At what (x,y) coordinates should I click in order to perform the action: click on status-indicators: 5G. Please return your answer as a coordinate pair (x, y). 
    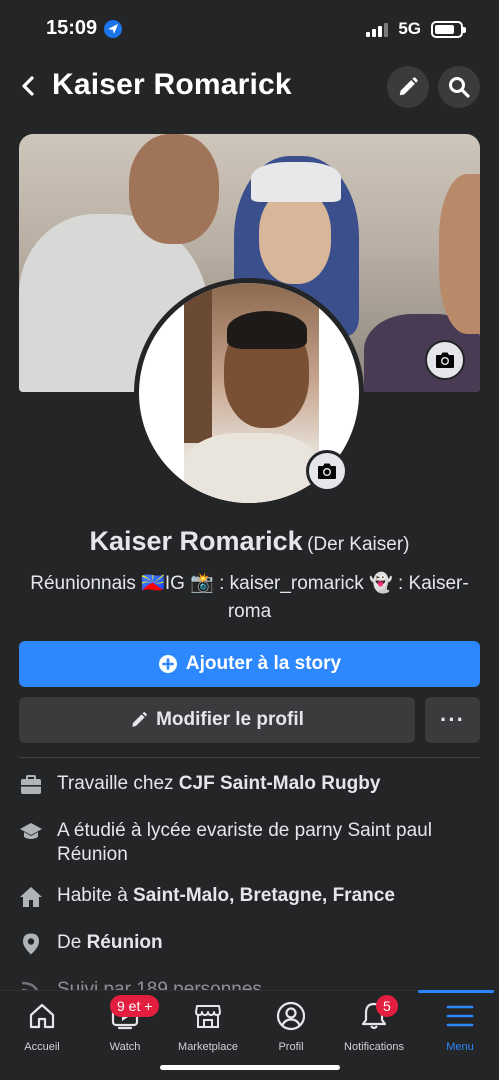
    Looking at the image, I should click on (416, 29).